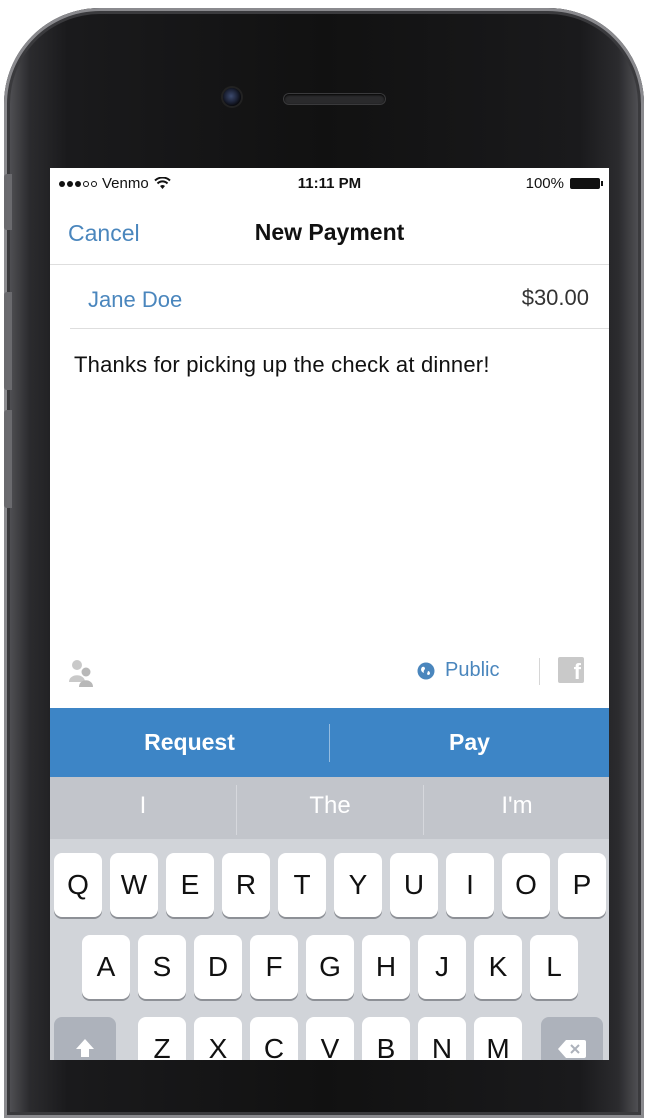 The image size is (647, 1118). What do you see at coordinates (190, 885) in the screenshot?
I see `key-e: E` at bounding box center [190, 885].